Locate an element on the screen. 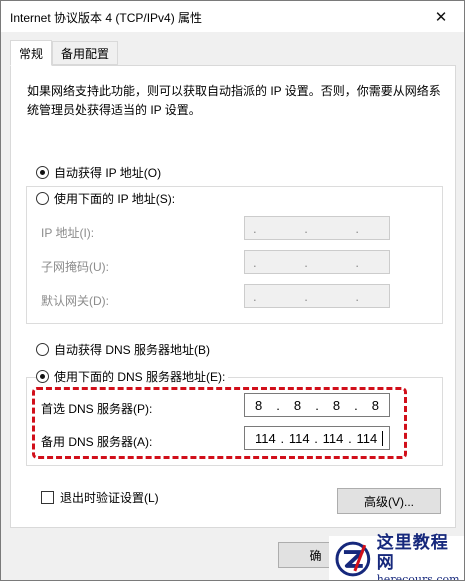 This screenshot has height=581, width=465. preferred-dns-label: 首选 DNS 服务器(P): is located at coordinates (97, 409).